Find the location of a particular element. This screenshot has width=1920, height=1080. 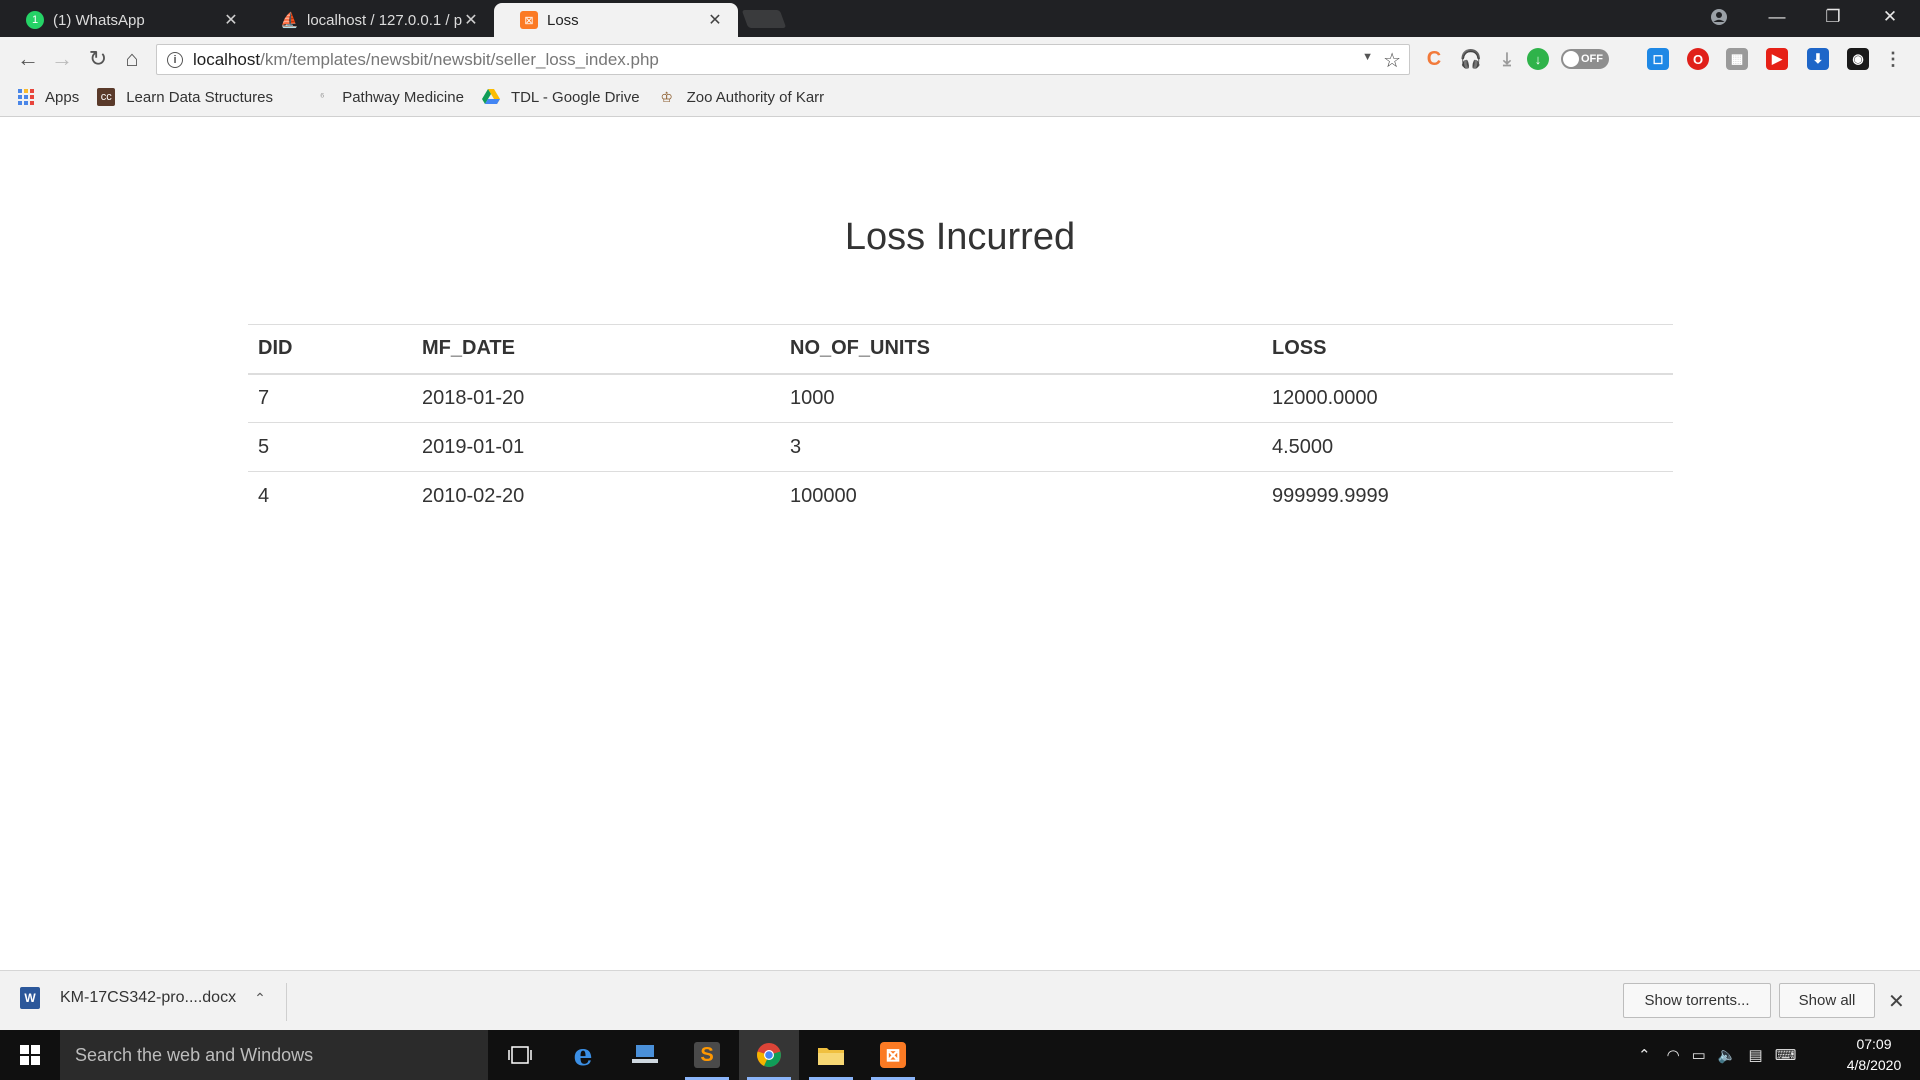

tab-whatsapp: 1 (1) WhatsApp ✕ is located at coordinates (127, 20).